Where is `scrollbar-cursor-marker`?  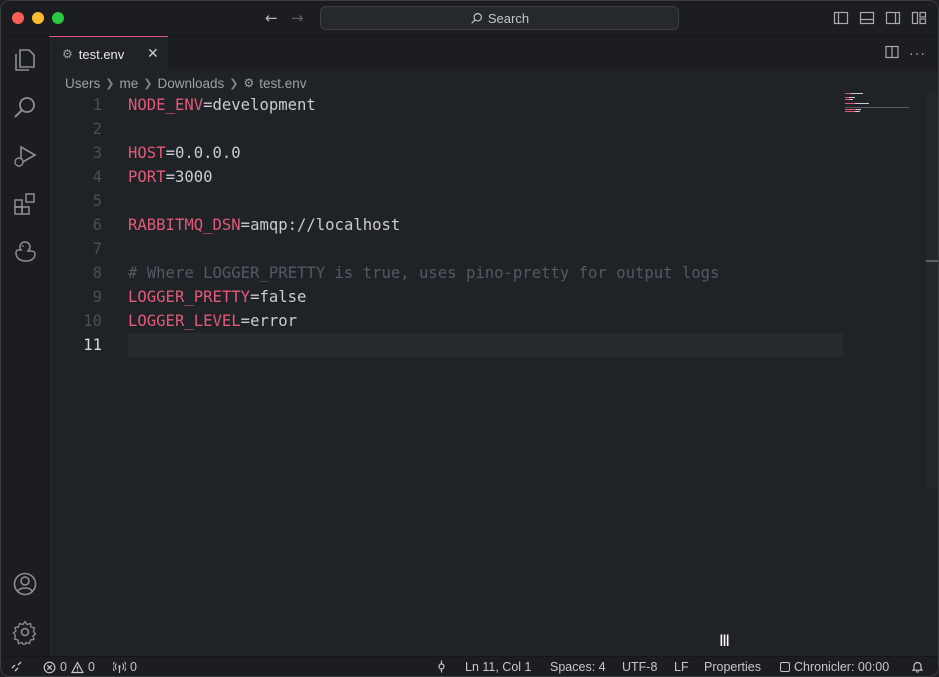 scrollbar-cursor-marker is located at coordinates (932, 261).